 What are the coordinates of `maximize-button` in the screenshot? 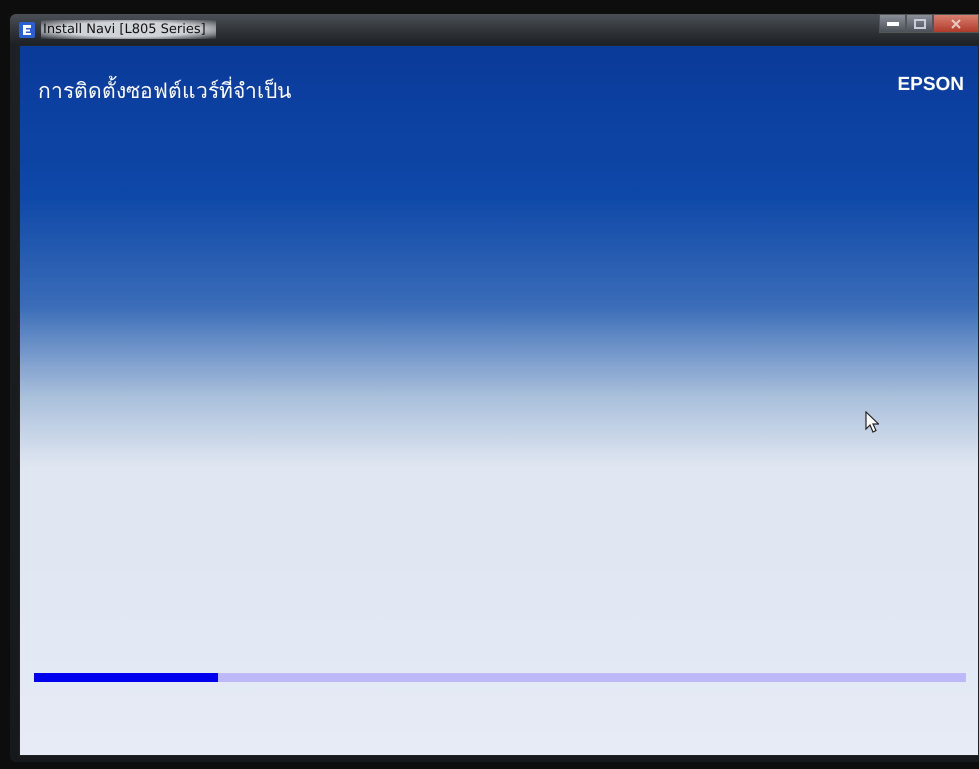 It's located at (919, 23).